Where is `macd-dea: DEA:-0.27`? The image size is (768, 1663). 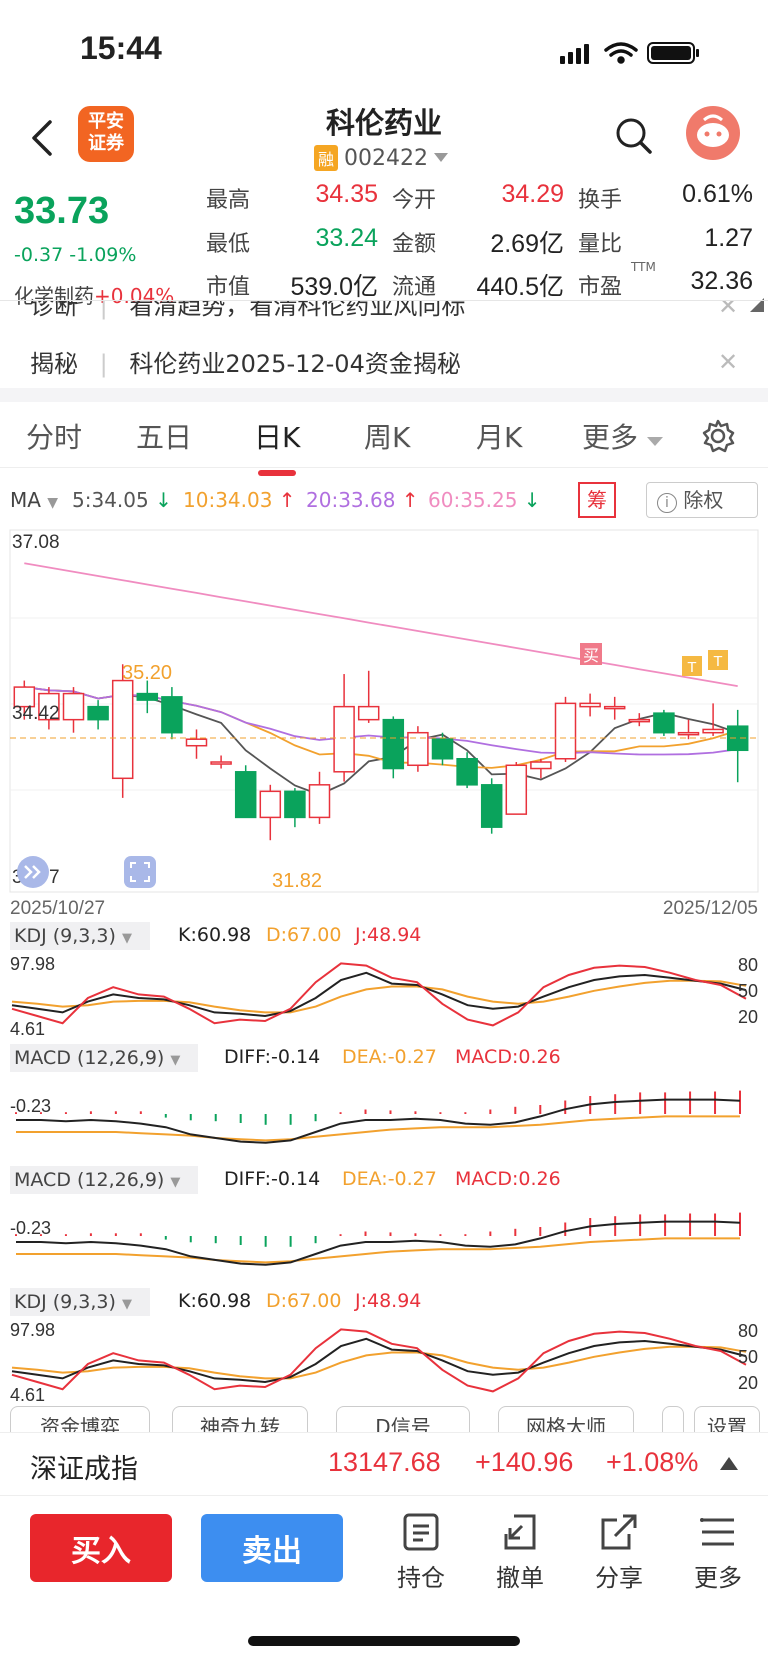
macd-dea: DEA:-0.27 is located at coordinates (389, 1179).